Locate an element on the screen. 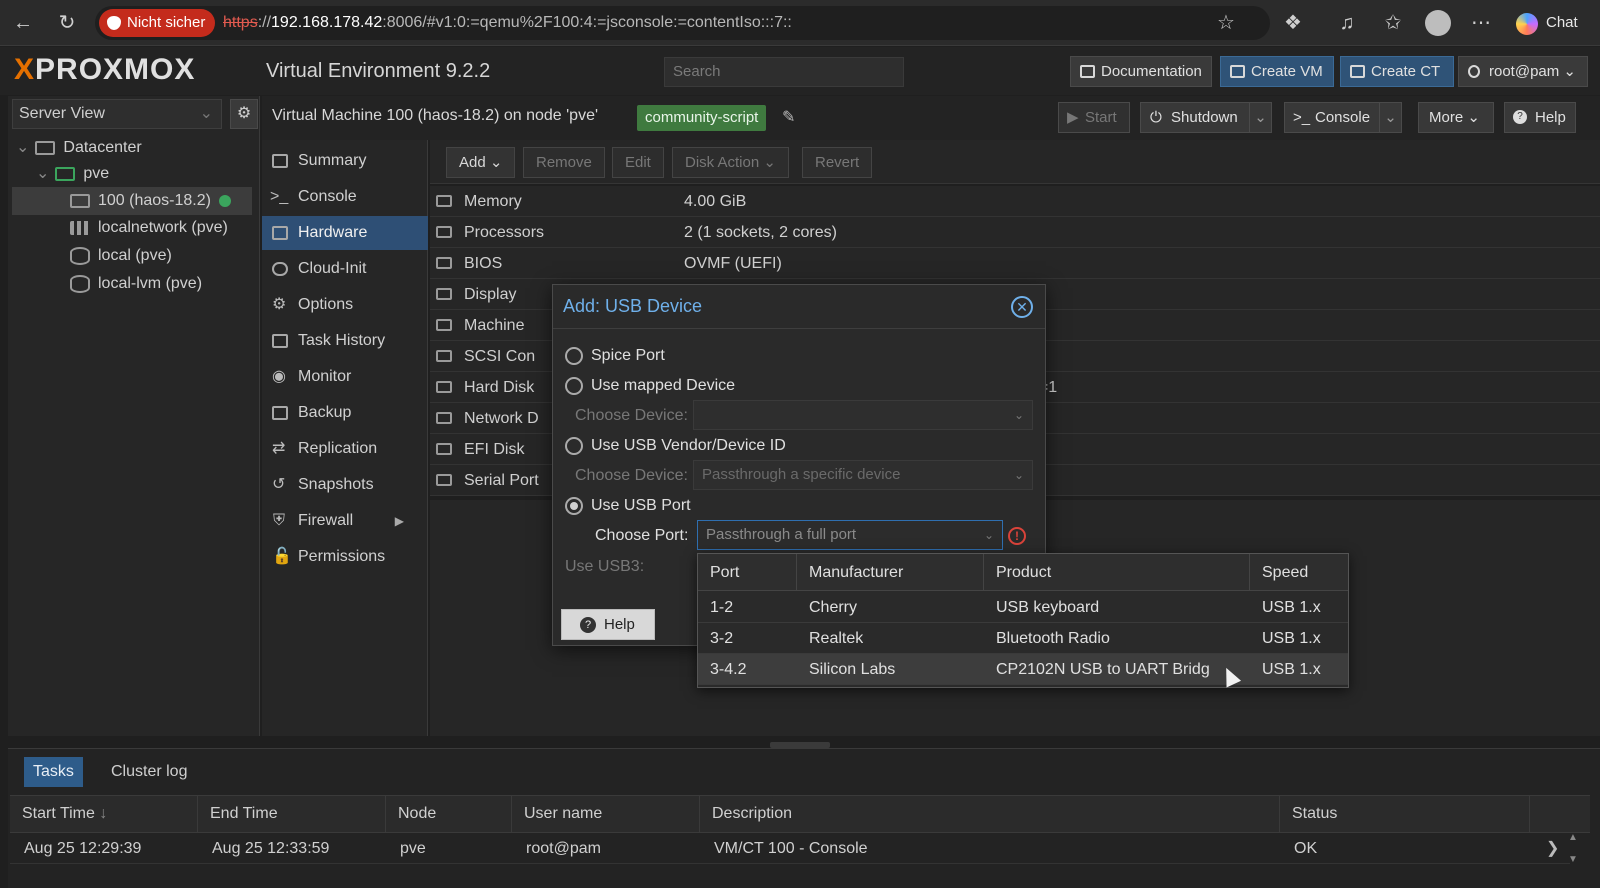 The image size is (1600, 888). usb-port-select: Passthrough a full port ⌄ is located at coordinates (850, 535).